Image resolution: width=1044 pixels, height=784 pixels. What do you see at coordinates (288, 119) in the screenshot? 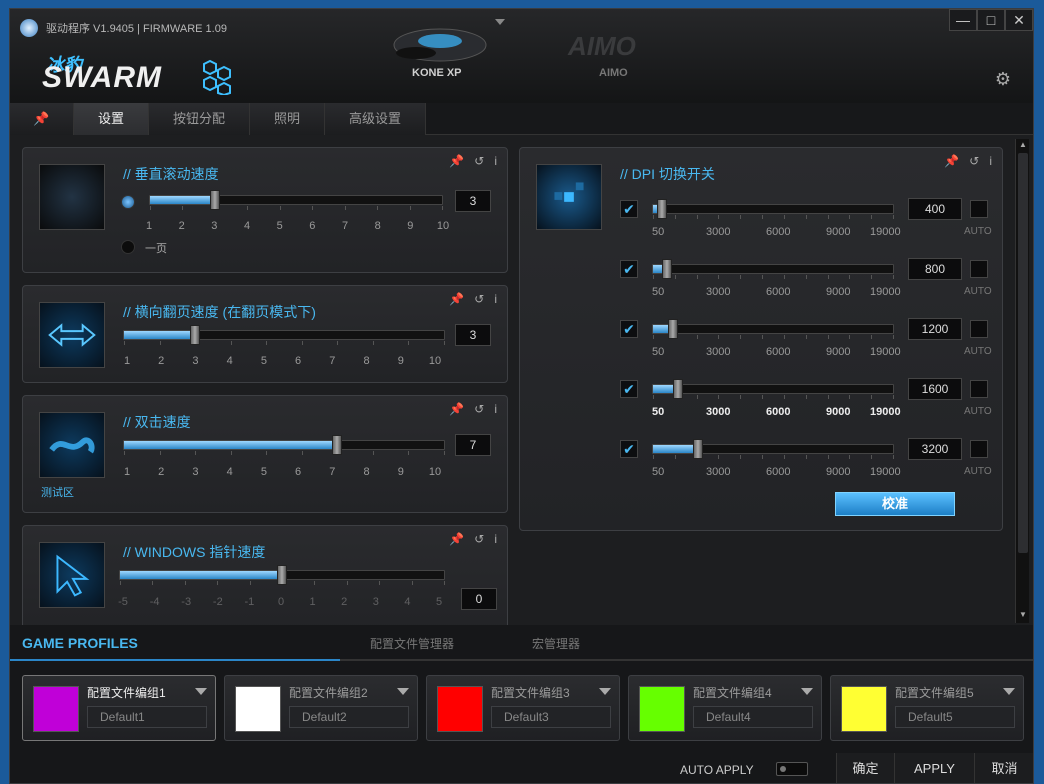
I see `tab-lighting: 照明` at bounding box center [288, 119].